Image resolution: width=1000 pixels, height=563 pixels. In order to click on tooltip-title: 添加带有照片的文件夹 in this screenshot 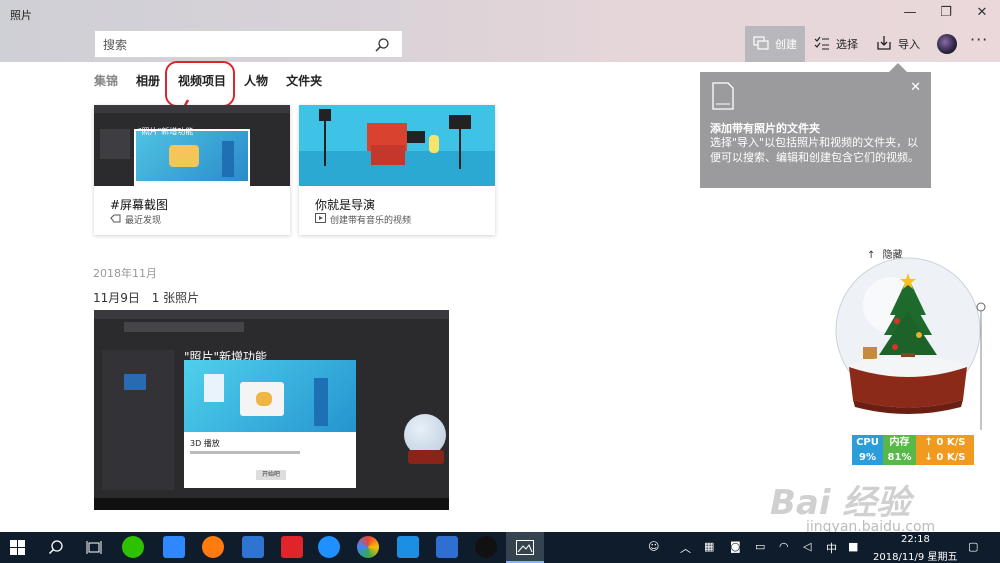, I will do `click(765, 128)`.